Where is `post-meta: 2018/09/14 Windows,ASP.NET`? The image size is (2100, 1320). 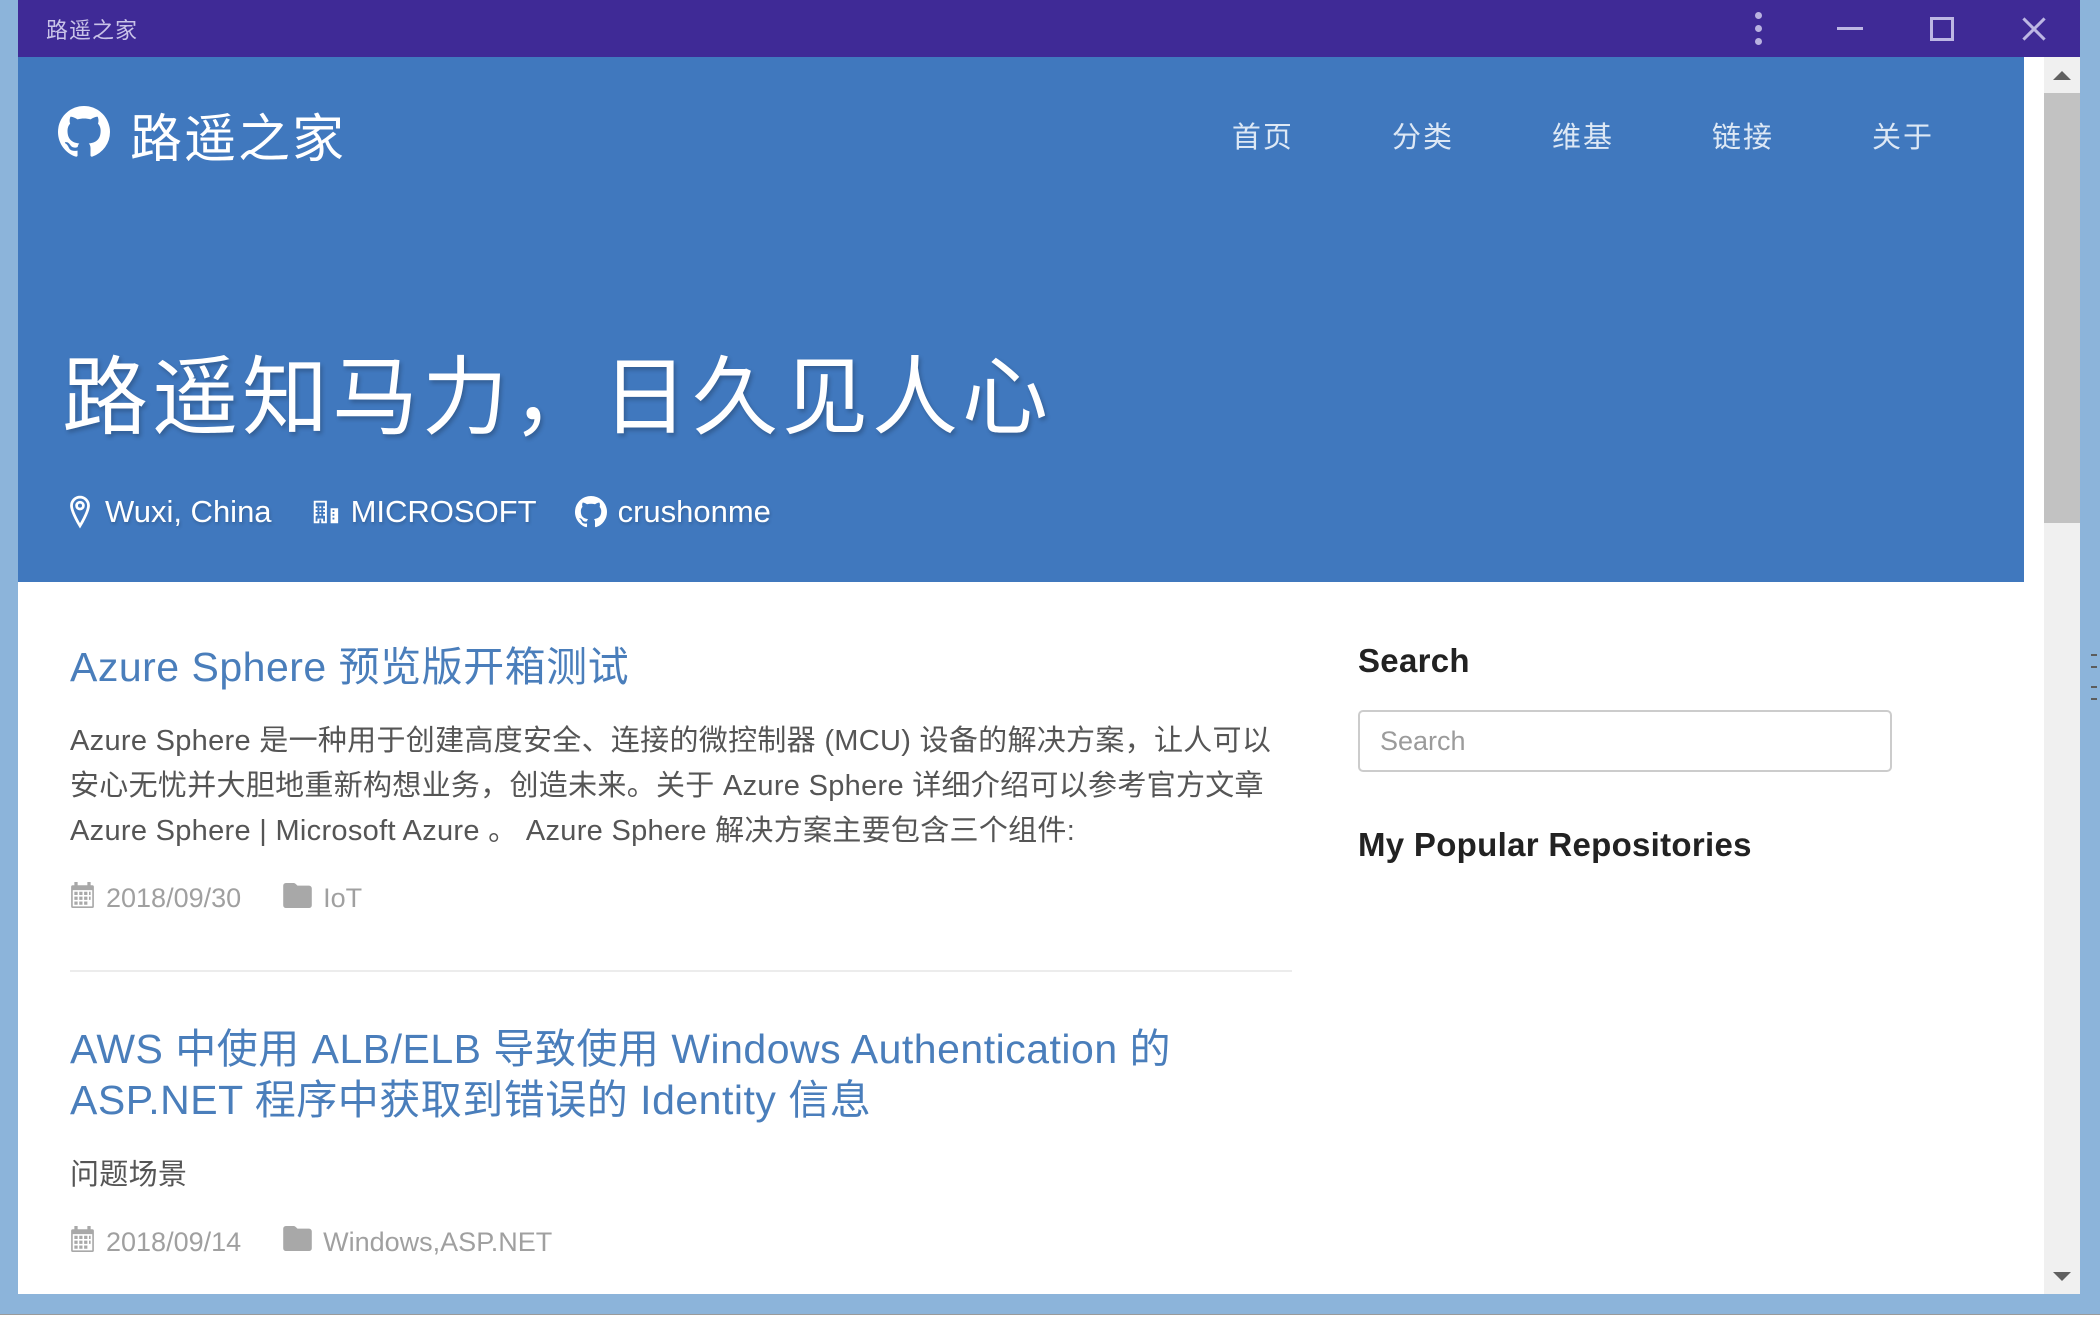 post-meta: 2018/09/14 Windows,ASP.NET is located at coordinates (681, 1242).